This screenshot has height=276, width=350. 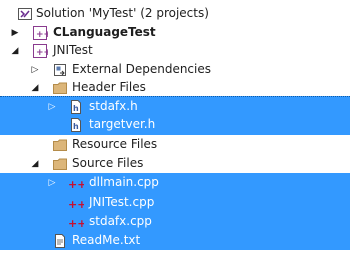 I want to click on file-label: JNITest.cpp, so click(x=122, y=202).